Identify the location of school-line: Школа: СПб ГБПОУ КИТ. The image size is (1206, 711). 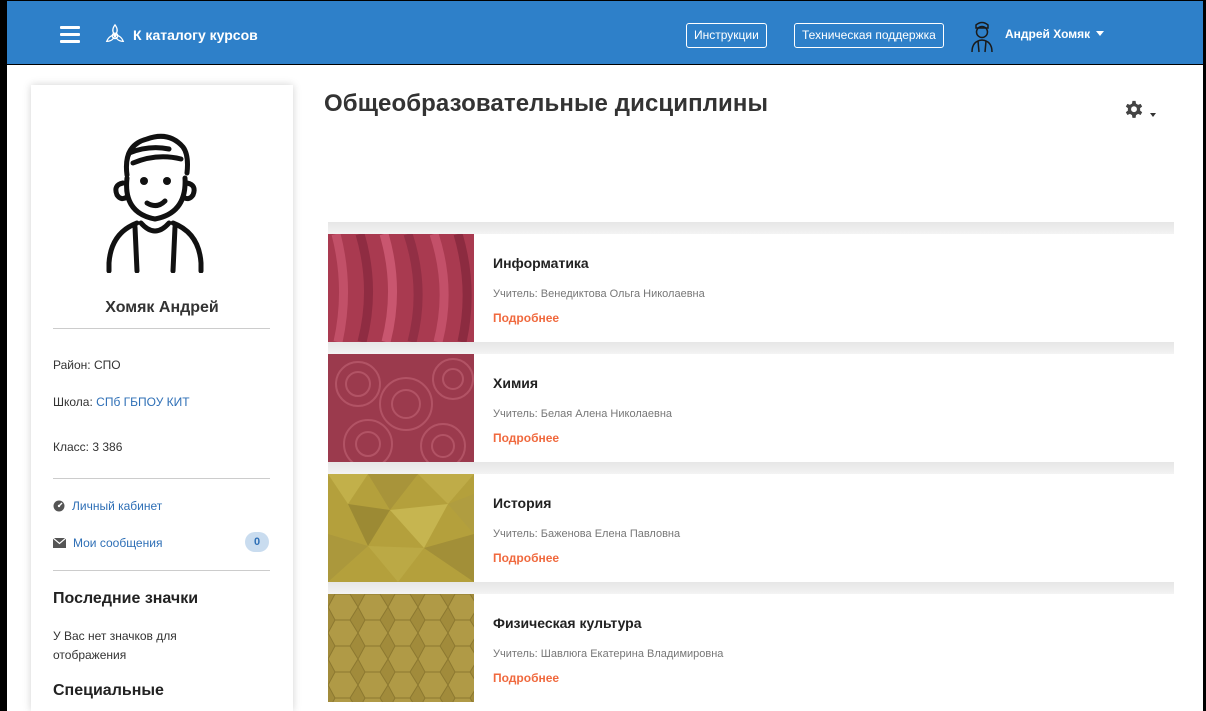
(121, 402).